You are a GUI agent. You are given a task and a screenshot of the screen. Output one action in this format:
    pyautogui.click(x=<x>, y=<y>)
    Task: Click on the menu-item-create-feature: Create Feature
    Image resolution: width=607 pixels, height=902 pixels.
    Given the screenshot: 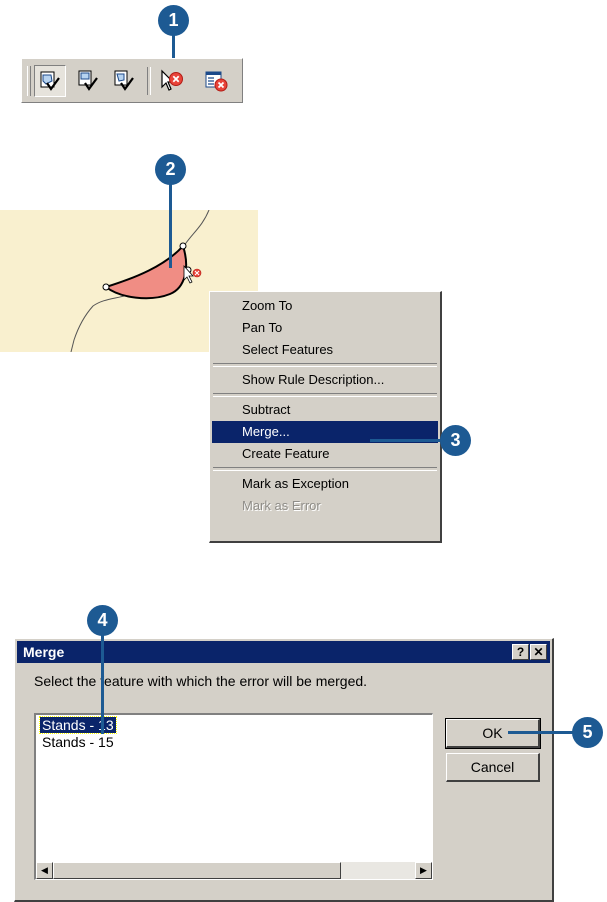 What is the action you would take?
    pyautogui.click(x=325, y=454)
    